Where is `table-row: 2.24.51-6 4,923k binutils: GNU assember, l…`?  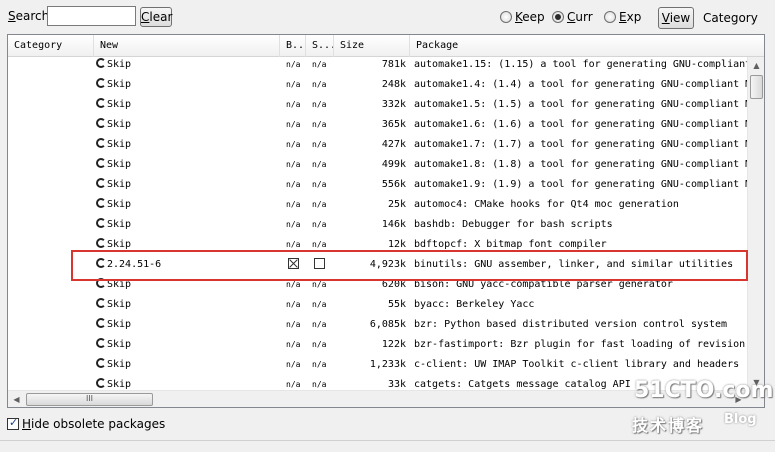 table-row: 2.24.51-6 4,923k binutils: GNU assember, l… is located at coordinates (386, 265).